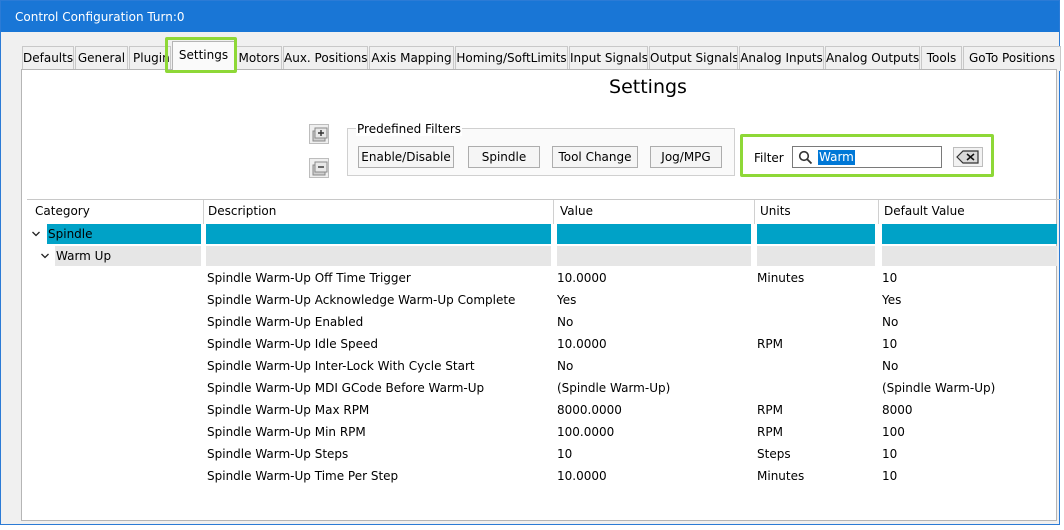  What do you see at coordinates (939, 388) in the screenshot?
I see `setting-default-value: (Spindle Warm-Up)` at bounding box center [939, 388].